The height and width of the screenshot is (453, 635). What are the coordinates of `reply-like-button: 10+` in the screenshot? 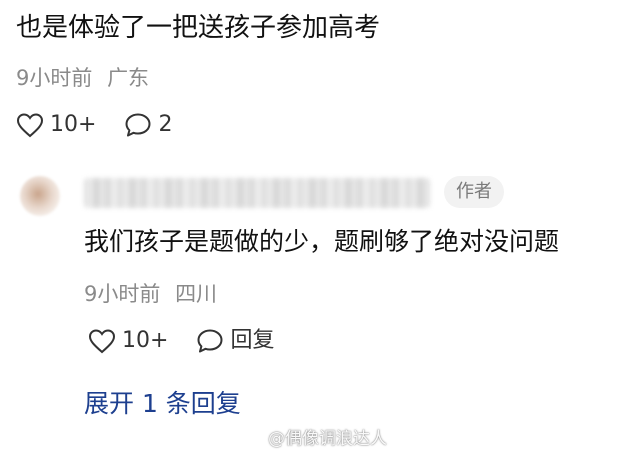 It's located at (128, 341).